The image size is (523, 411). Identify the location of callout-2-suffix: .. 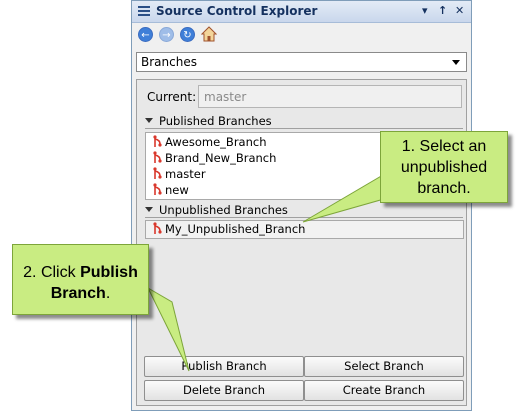
(108, 293).